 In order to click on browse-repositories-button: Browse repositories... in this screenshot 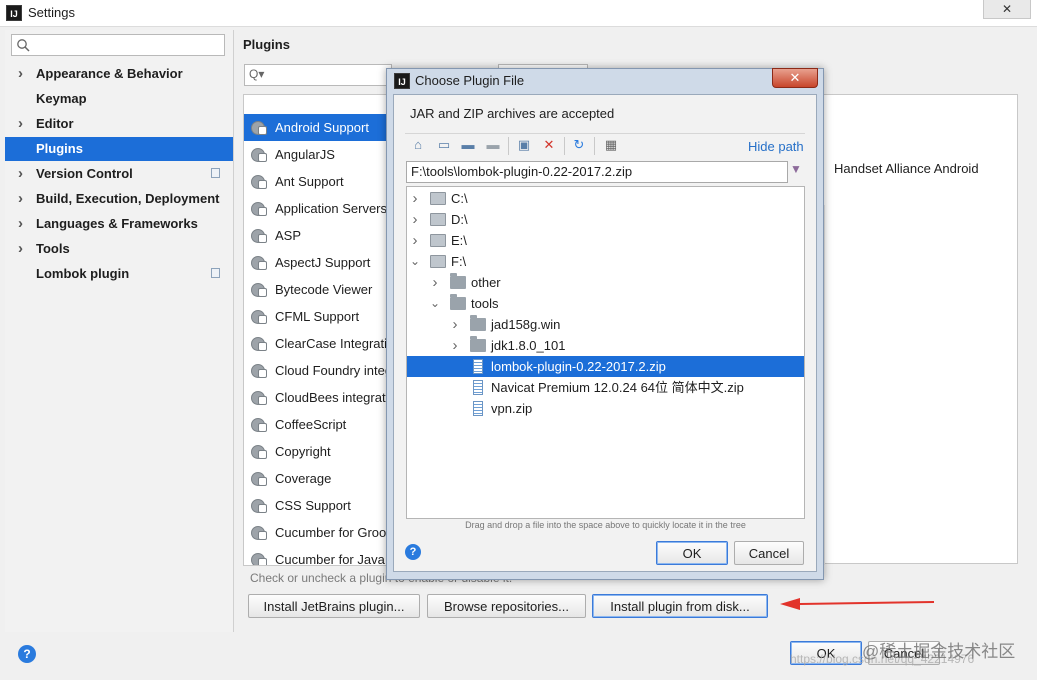, I will do `click(506, 606)`.